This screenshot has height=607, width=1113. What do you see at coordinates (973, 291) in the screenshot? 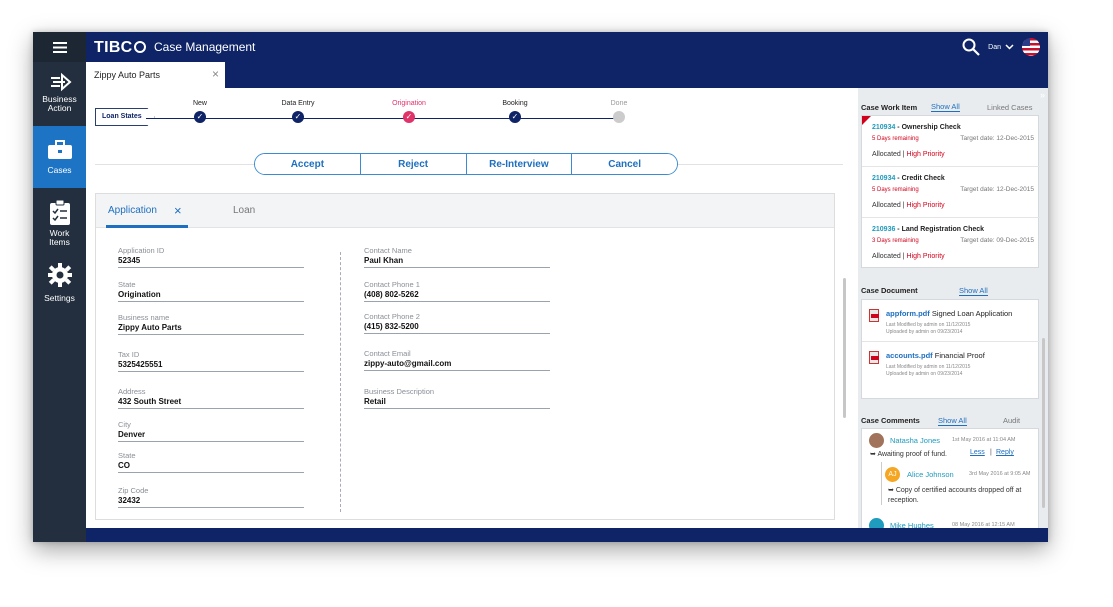
I see `documents-show-all: Show All` at bounding box center [973, 291].